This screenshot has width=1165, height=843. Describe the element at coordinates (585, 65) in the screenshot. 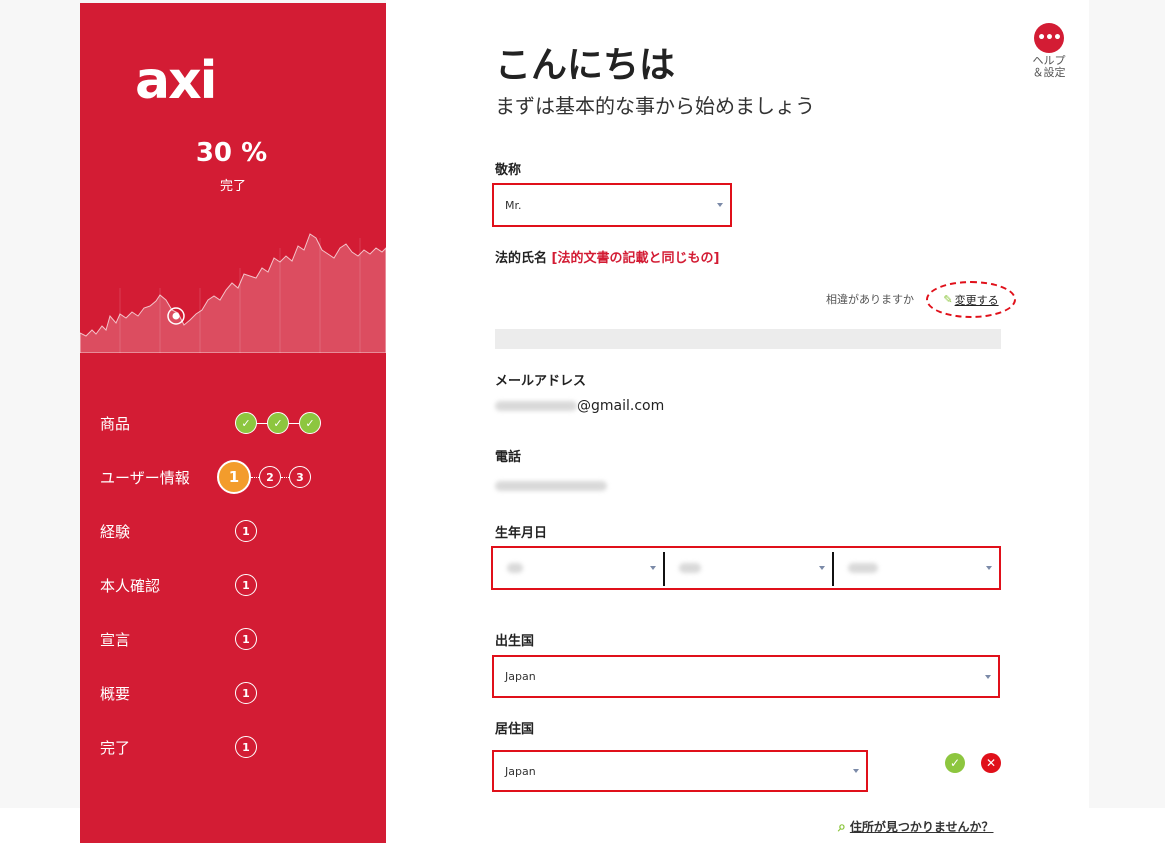

I see `page-title: こんにちは` at that location.